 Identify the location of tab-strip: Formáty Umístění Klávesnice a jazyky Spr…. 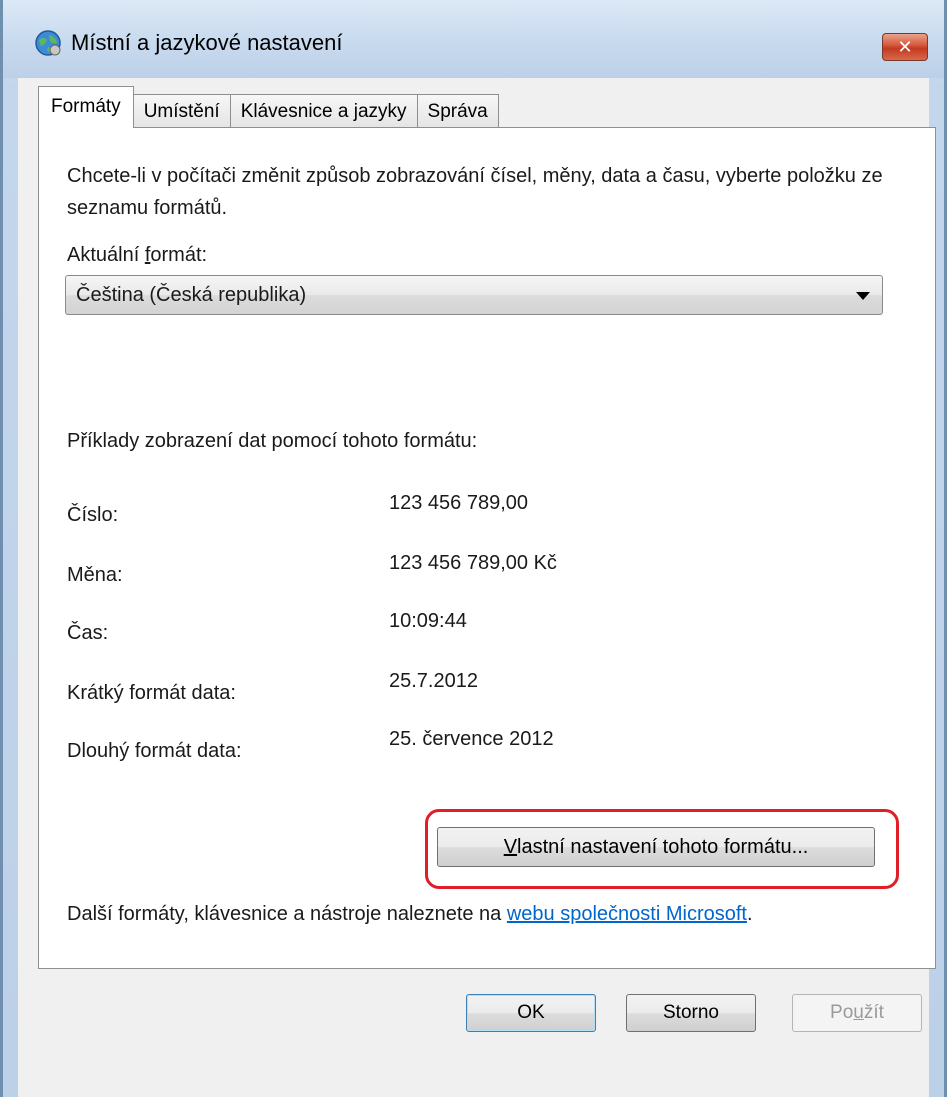
(268, 107).